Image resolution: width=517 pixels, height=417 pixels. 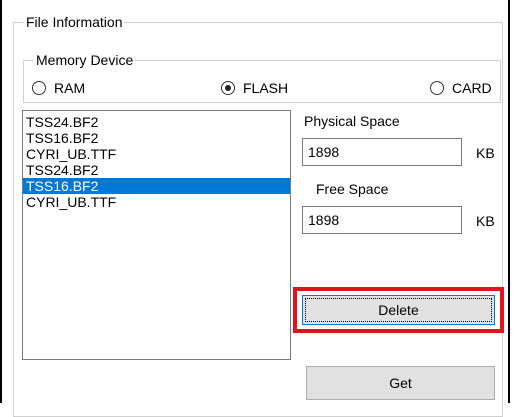 I want to click on radio-card: CARD, so click(x=461, y=88).